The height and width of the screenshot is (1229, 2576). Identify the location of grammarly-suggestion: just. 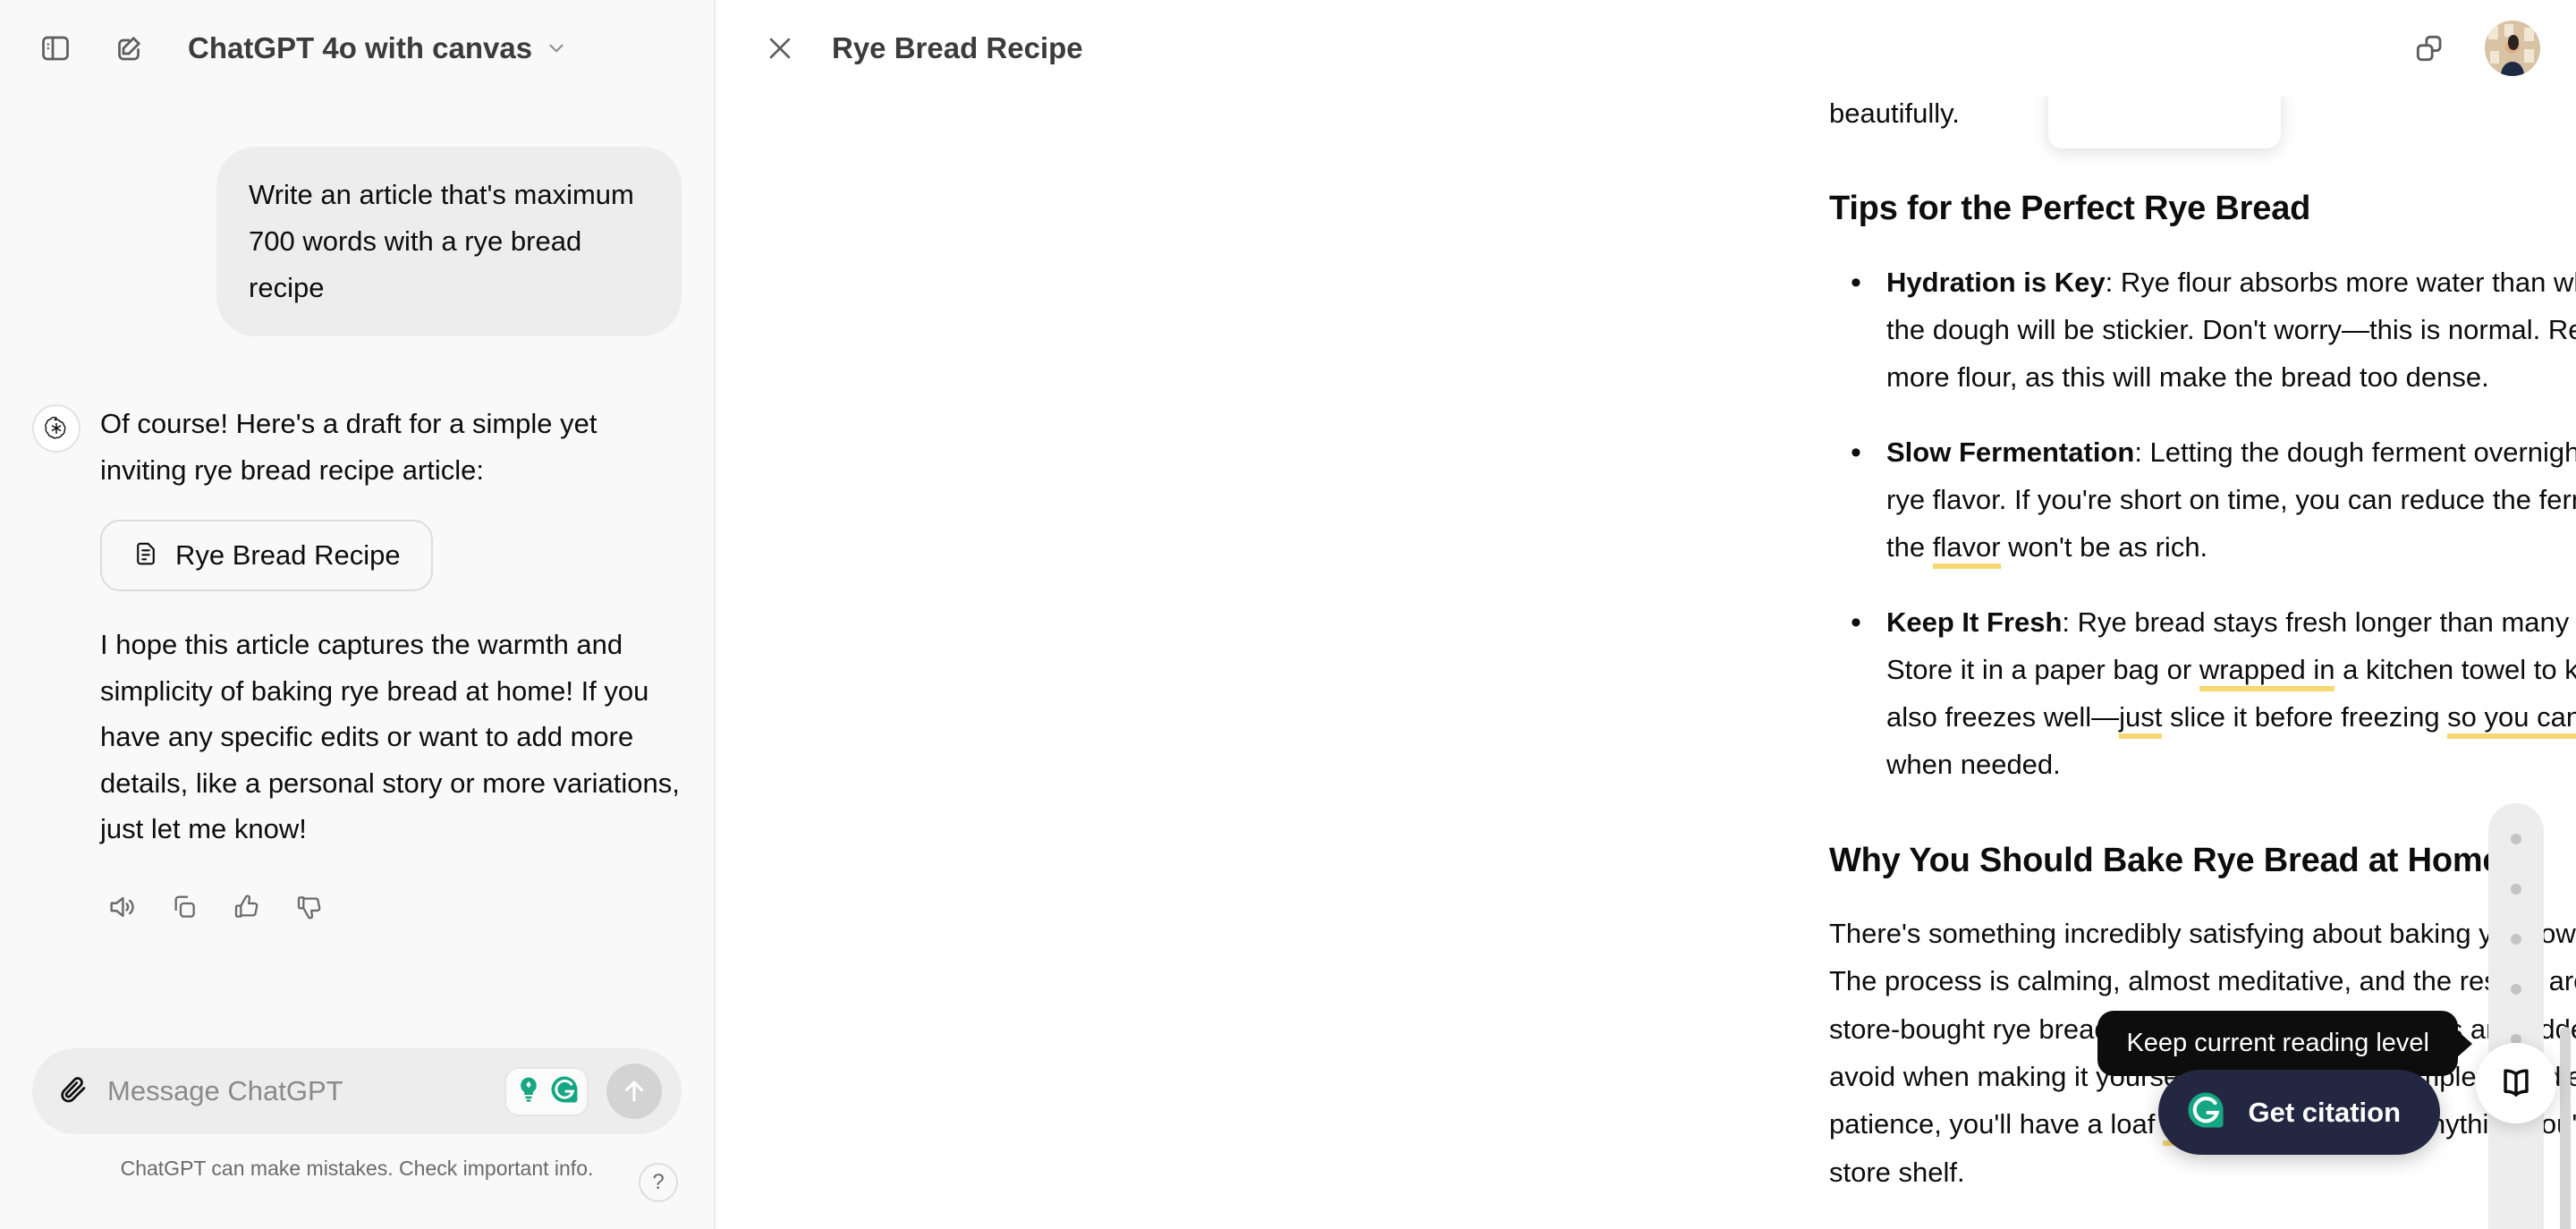
(2141, 720).